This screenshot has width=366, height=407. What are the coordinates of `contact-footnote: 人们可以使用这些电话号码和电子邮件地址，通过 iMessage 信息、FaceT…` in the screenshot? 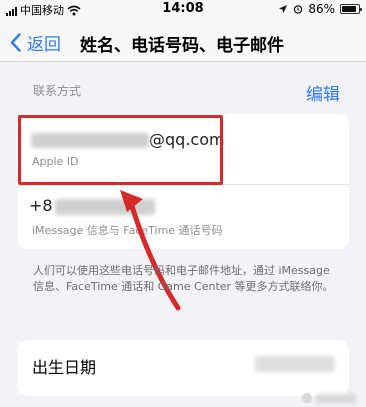 It's located at (183, 278).